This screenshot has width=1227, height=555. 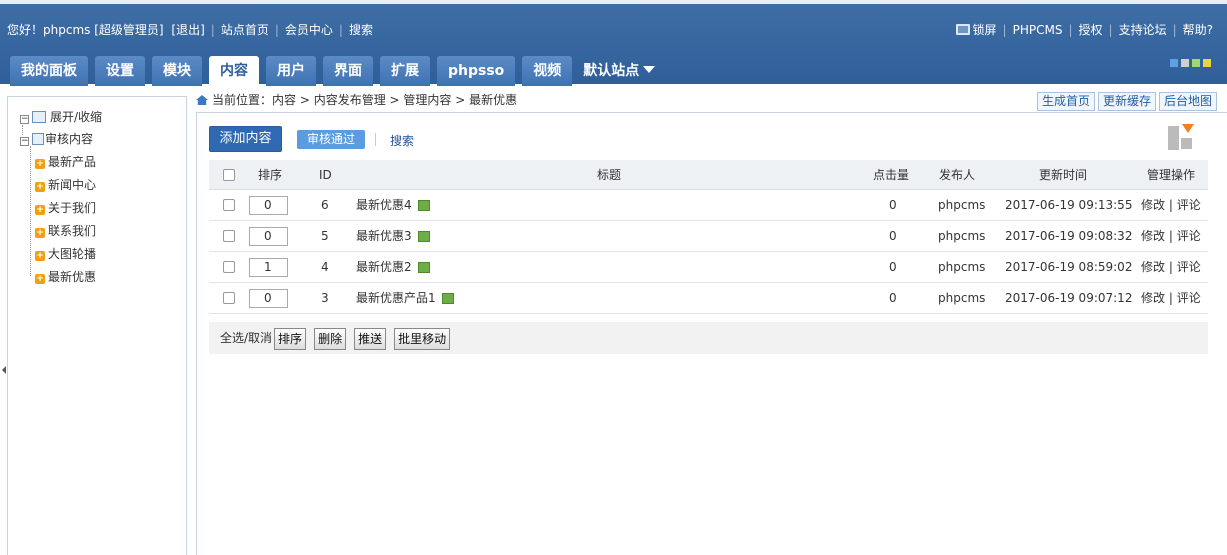 What do you see at coordinates (384, 267) in the screenshot?
I see `title-link: 最新优惠2` at bounding box center [384, 267].